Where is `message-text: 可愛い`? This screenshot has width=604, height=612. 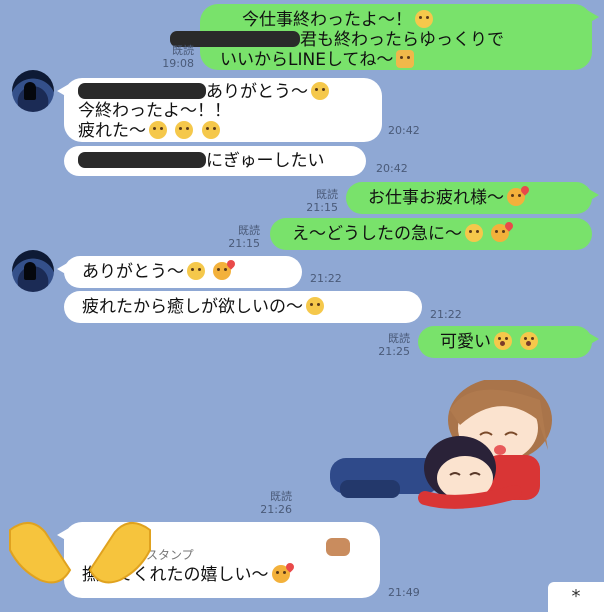 message-text: 可愛い is located at coordinates (465, 342).